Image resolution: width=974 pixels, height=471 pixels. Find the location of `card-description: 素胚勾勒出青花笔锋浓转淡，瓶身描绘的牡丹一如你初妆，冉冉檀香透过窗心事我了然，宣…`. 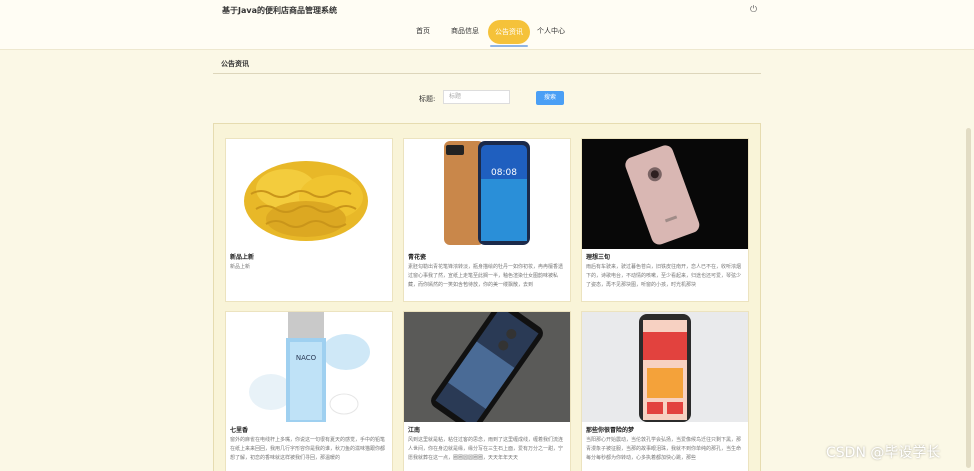

card-description: 素胚勾勒出青花笔锋浓转淡，瓶身描绘的牡丹一如你初妆，冉冉檀香透过窗心事我了然，宣… is located at coordinates (486, 276).